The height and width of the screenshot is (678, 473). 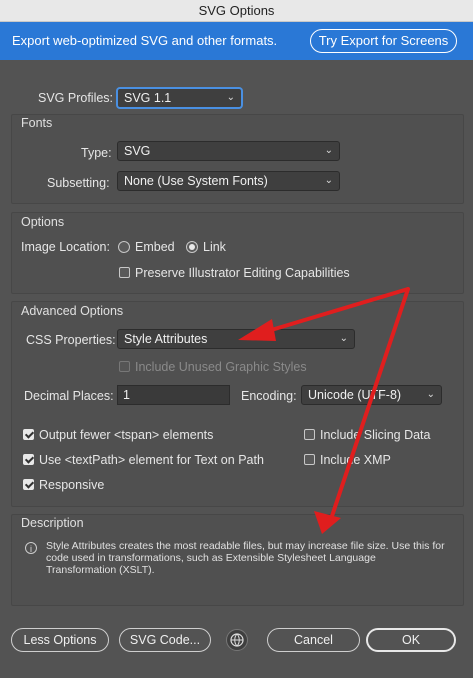 I want to click on output-fewer-tspan-checkbox, so click(x=28, y=434).